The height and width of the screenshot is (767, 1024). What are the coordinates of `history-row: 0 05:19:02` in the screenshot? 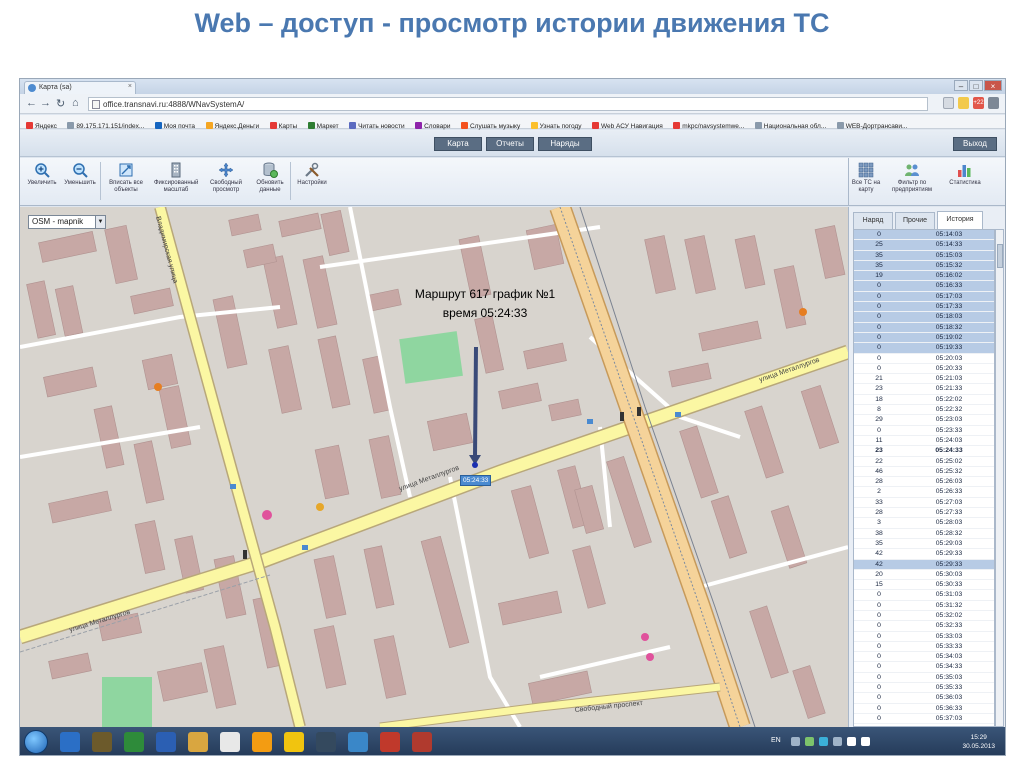 It's located at (924, 338).